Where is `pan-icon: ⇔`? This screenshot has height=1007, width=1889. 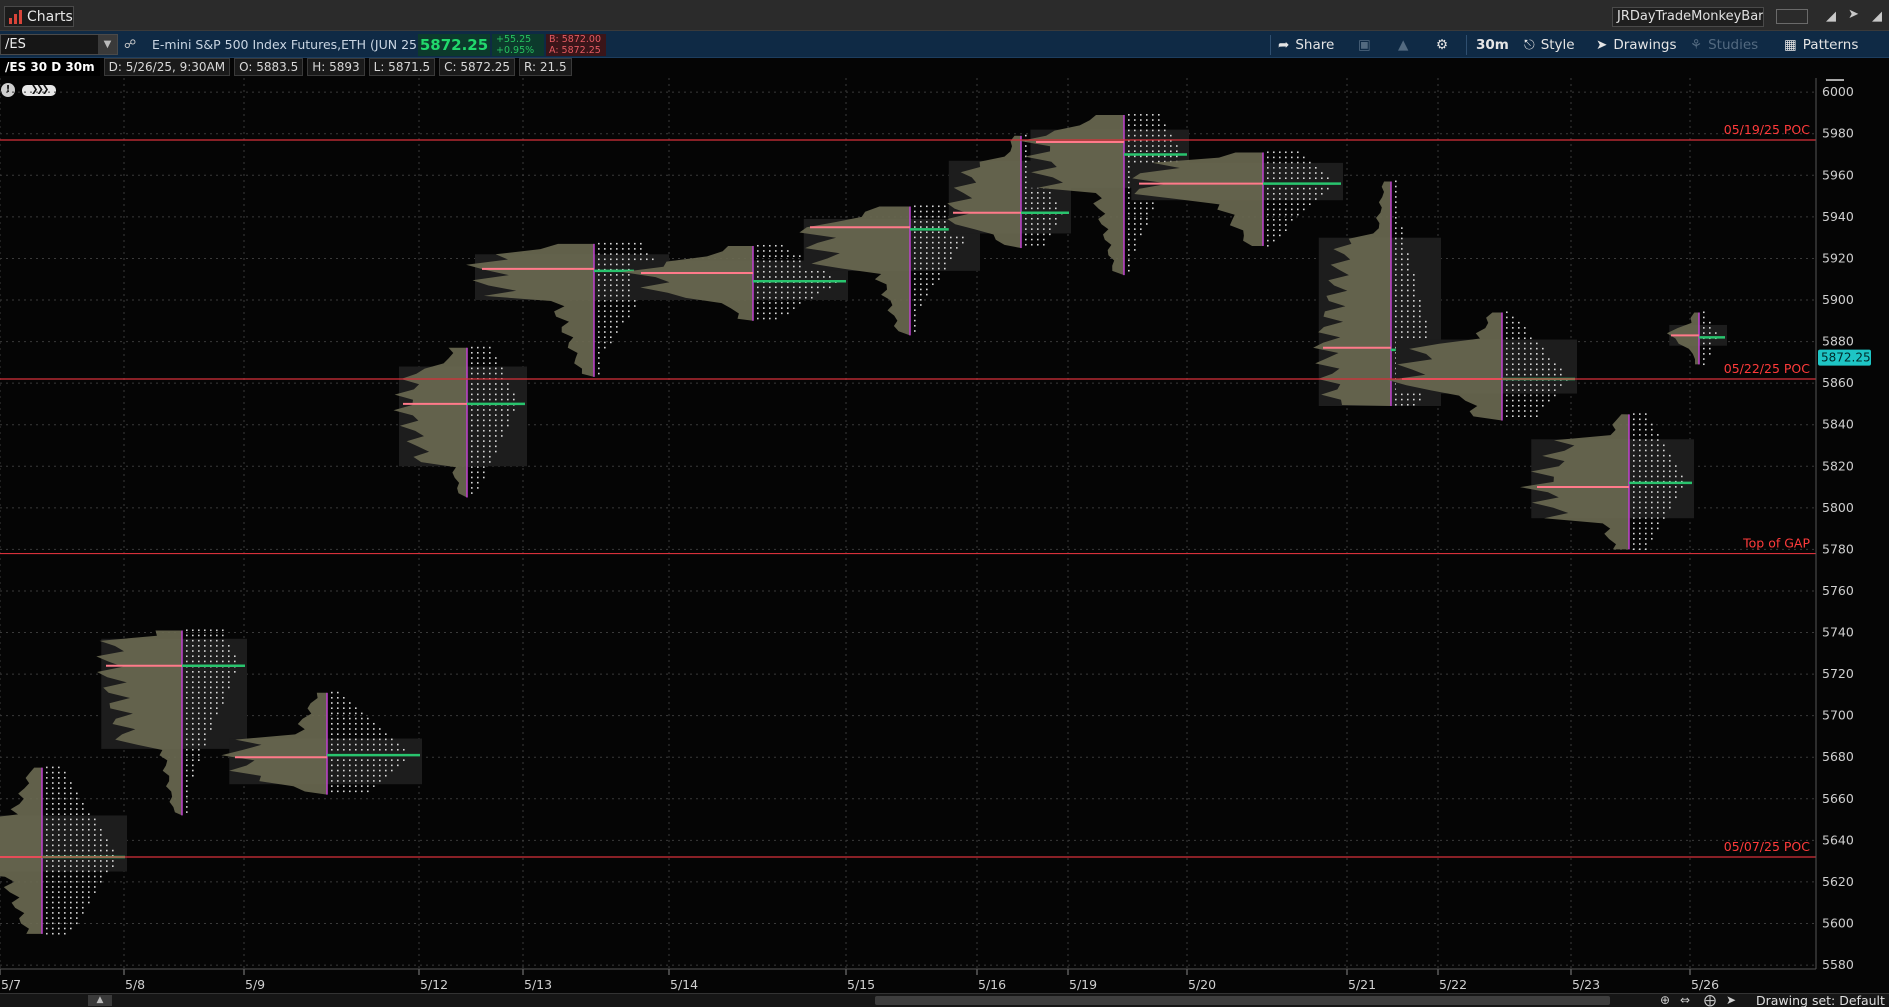
pan-icon: ⇔ is located at coordinates (1685, 1000).